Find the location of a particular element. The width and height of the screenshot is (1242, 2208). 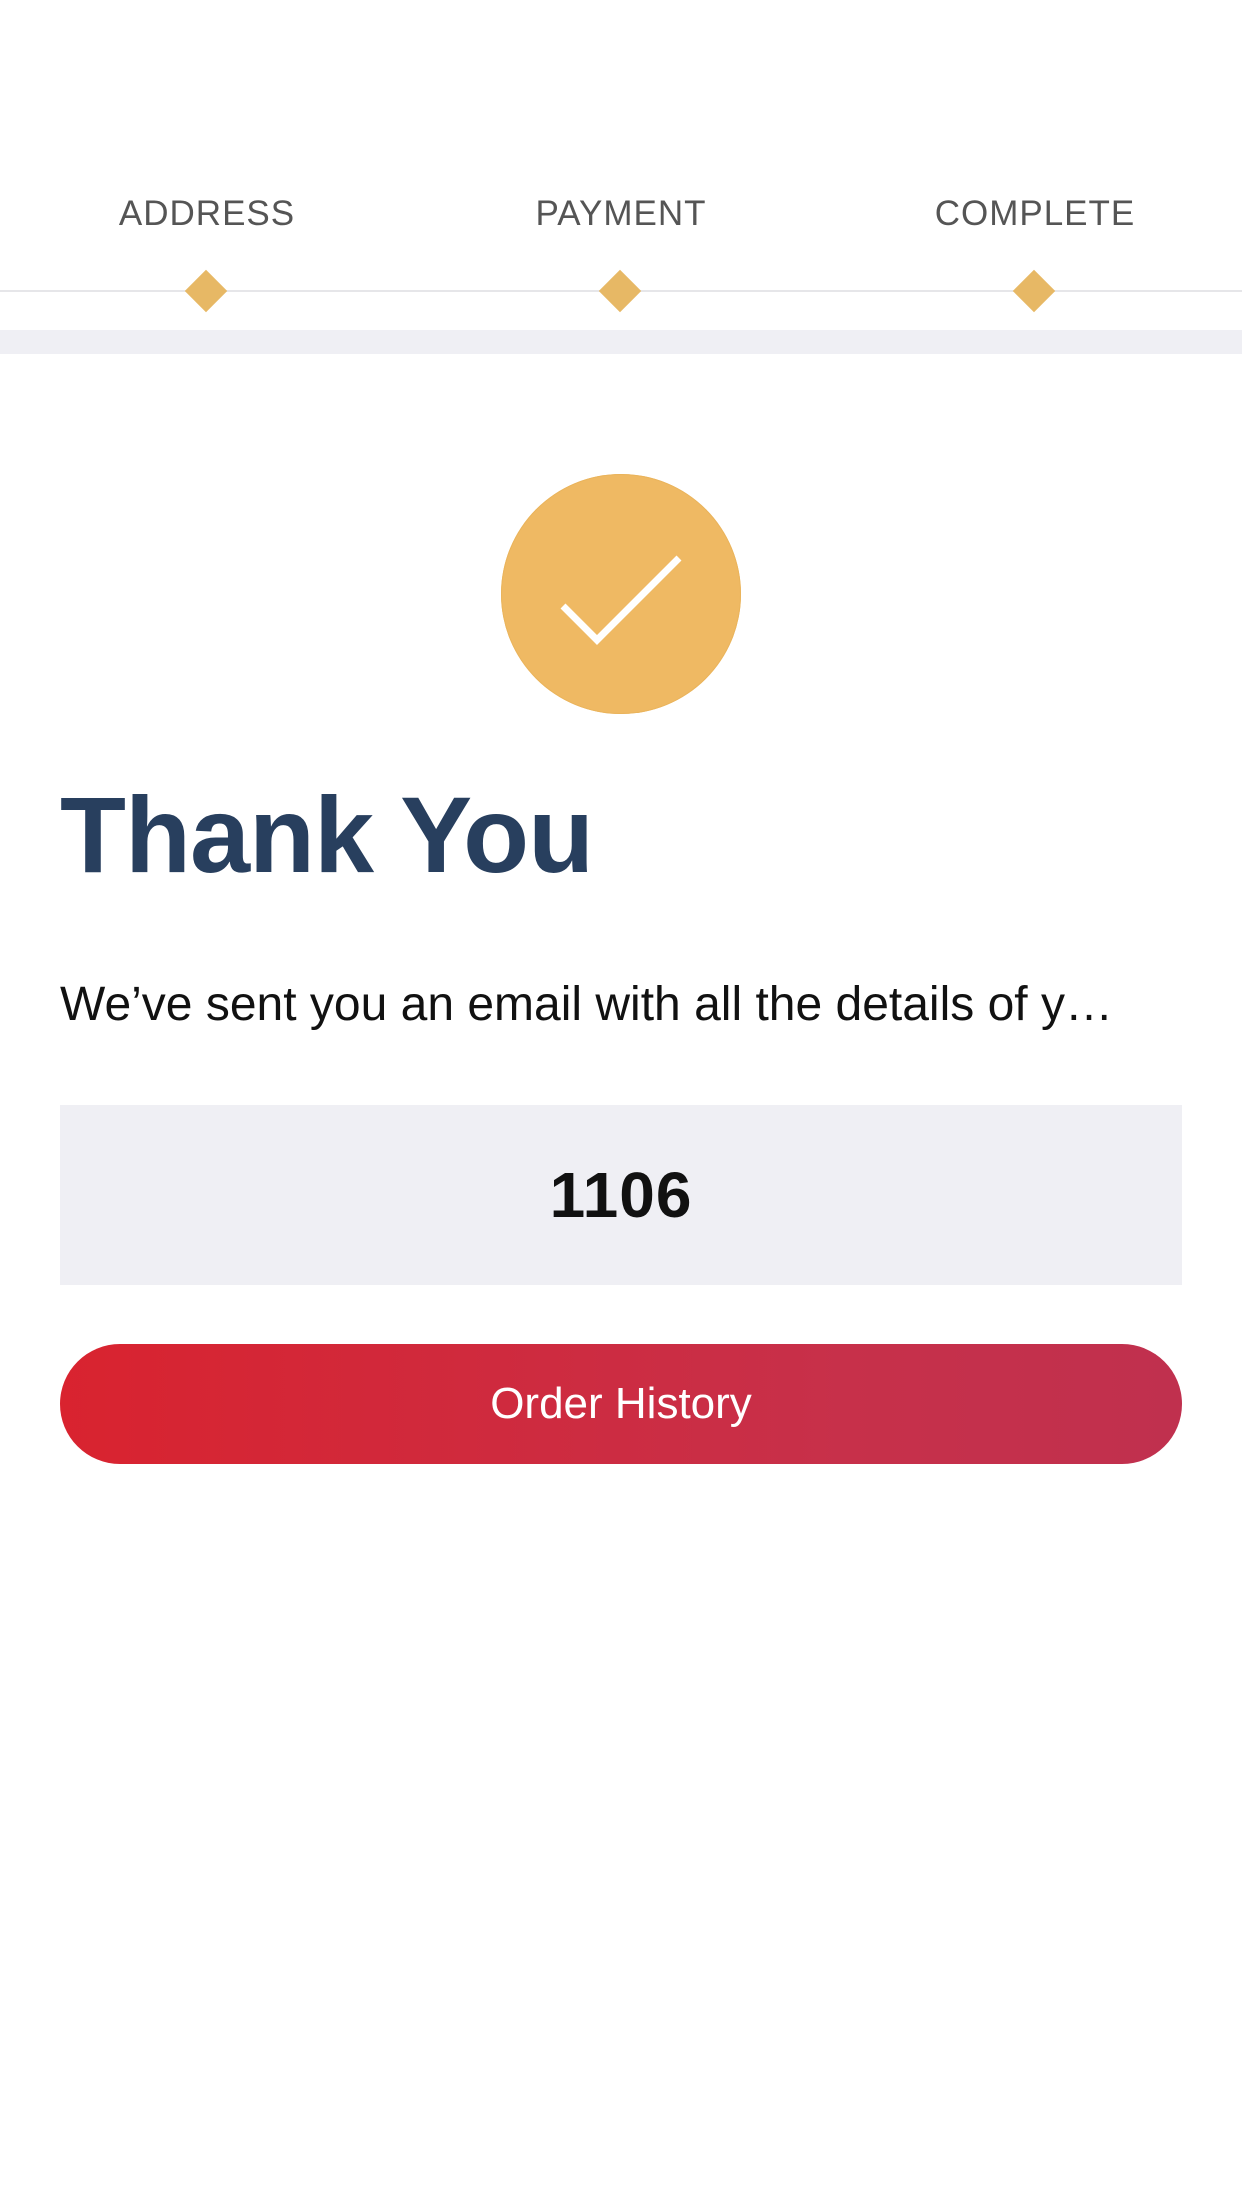

page-title: Thank You is located at coordinates (327, 834).